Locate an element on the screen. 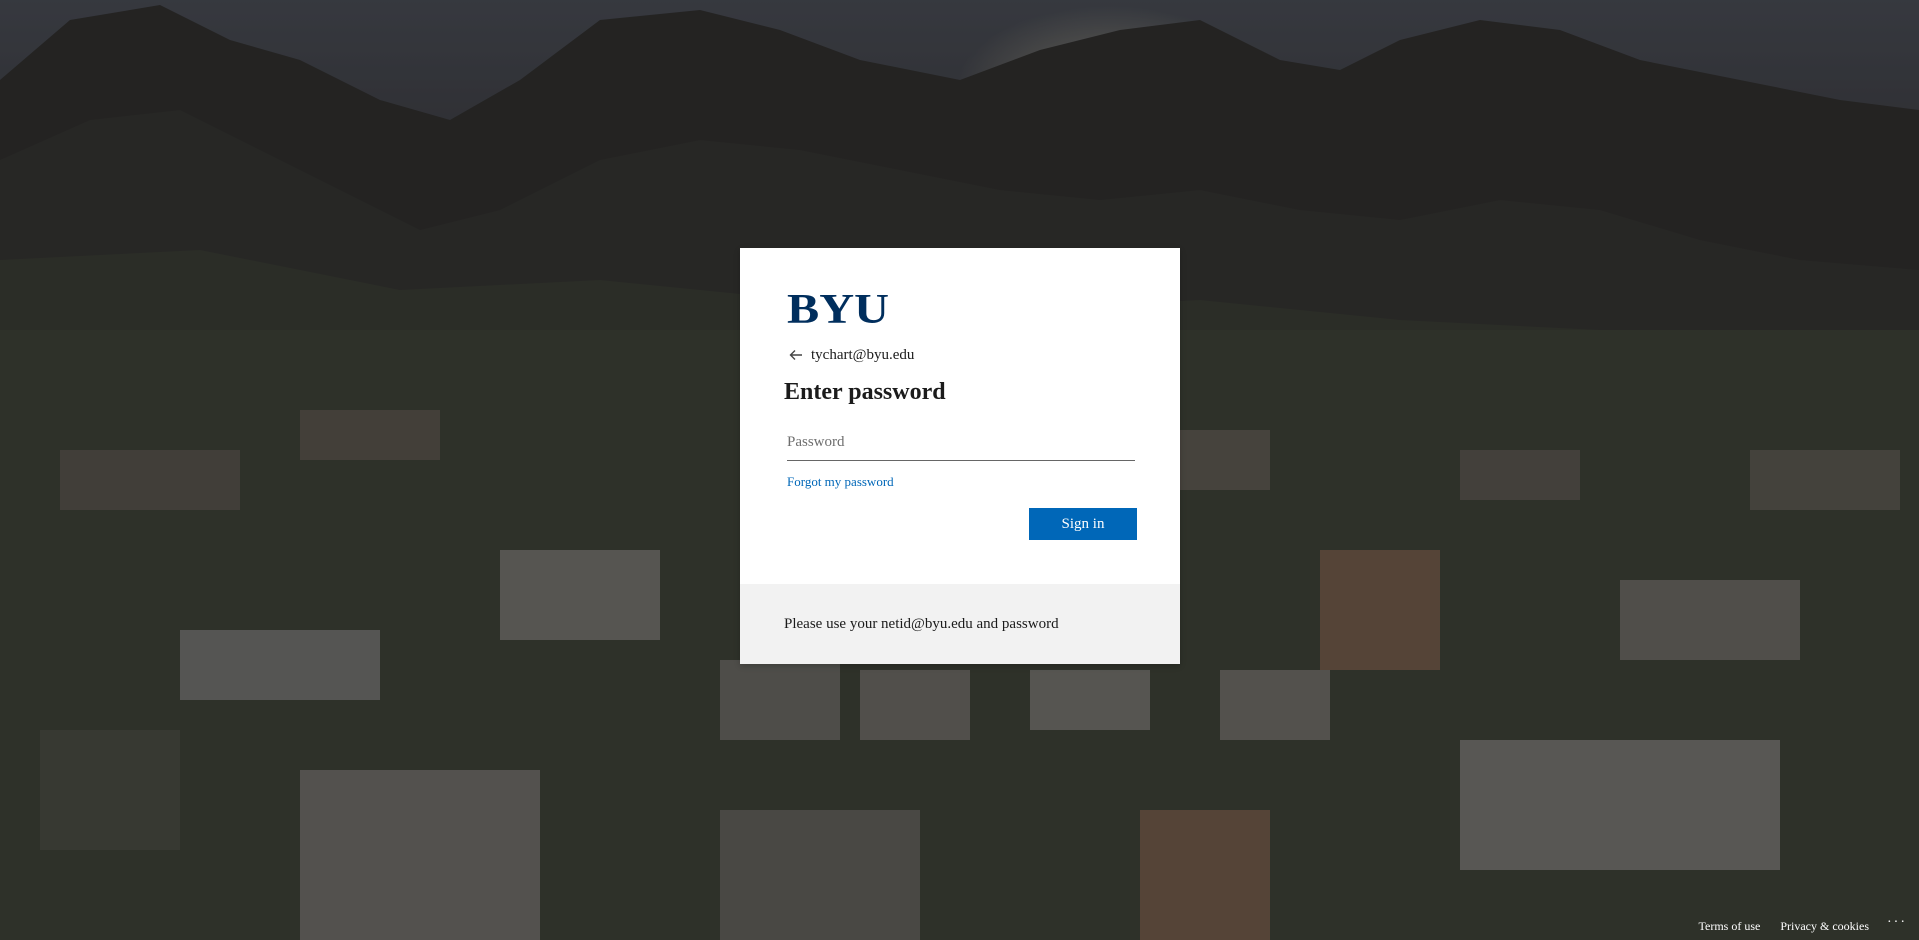 The height and width of the screenshot is (940, 1919). byu-logo-text: BYU is located at coordinates (838, 309).